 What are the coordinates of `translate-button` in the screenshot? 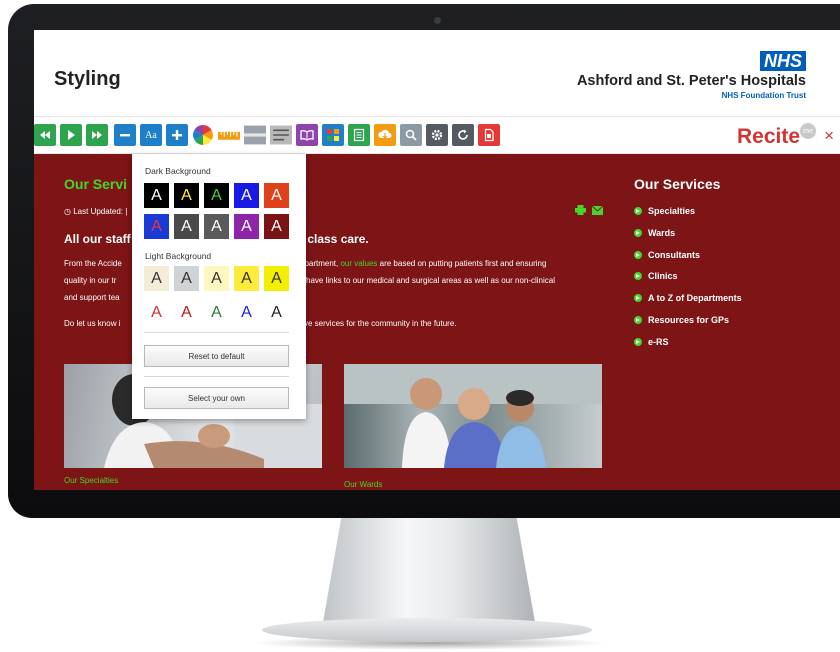 It's located at (333, 135).